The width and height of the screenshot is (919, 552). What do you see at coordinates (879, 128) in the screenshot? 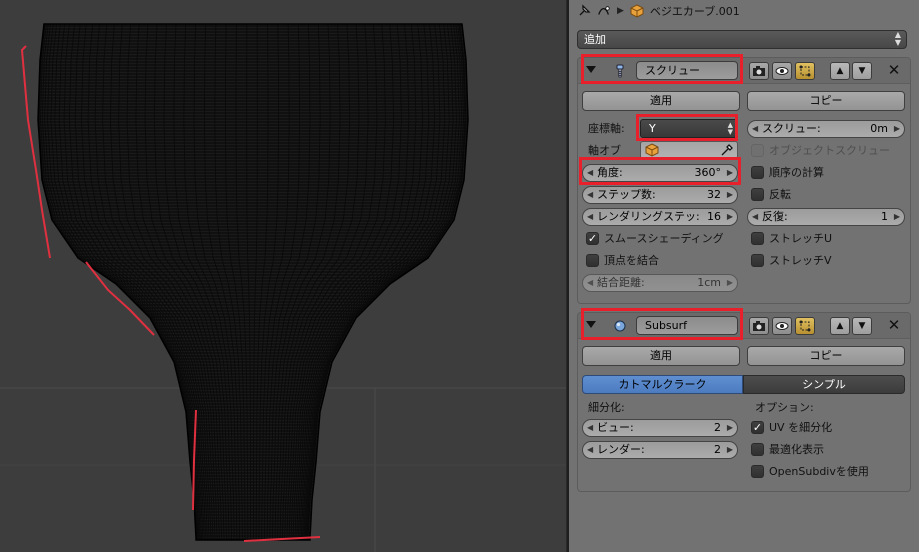
I see `screw-offset-value: 0m` at bounding box center [879, 128].